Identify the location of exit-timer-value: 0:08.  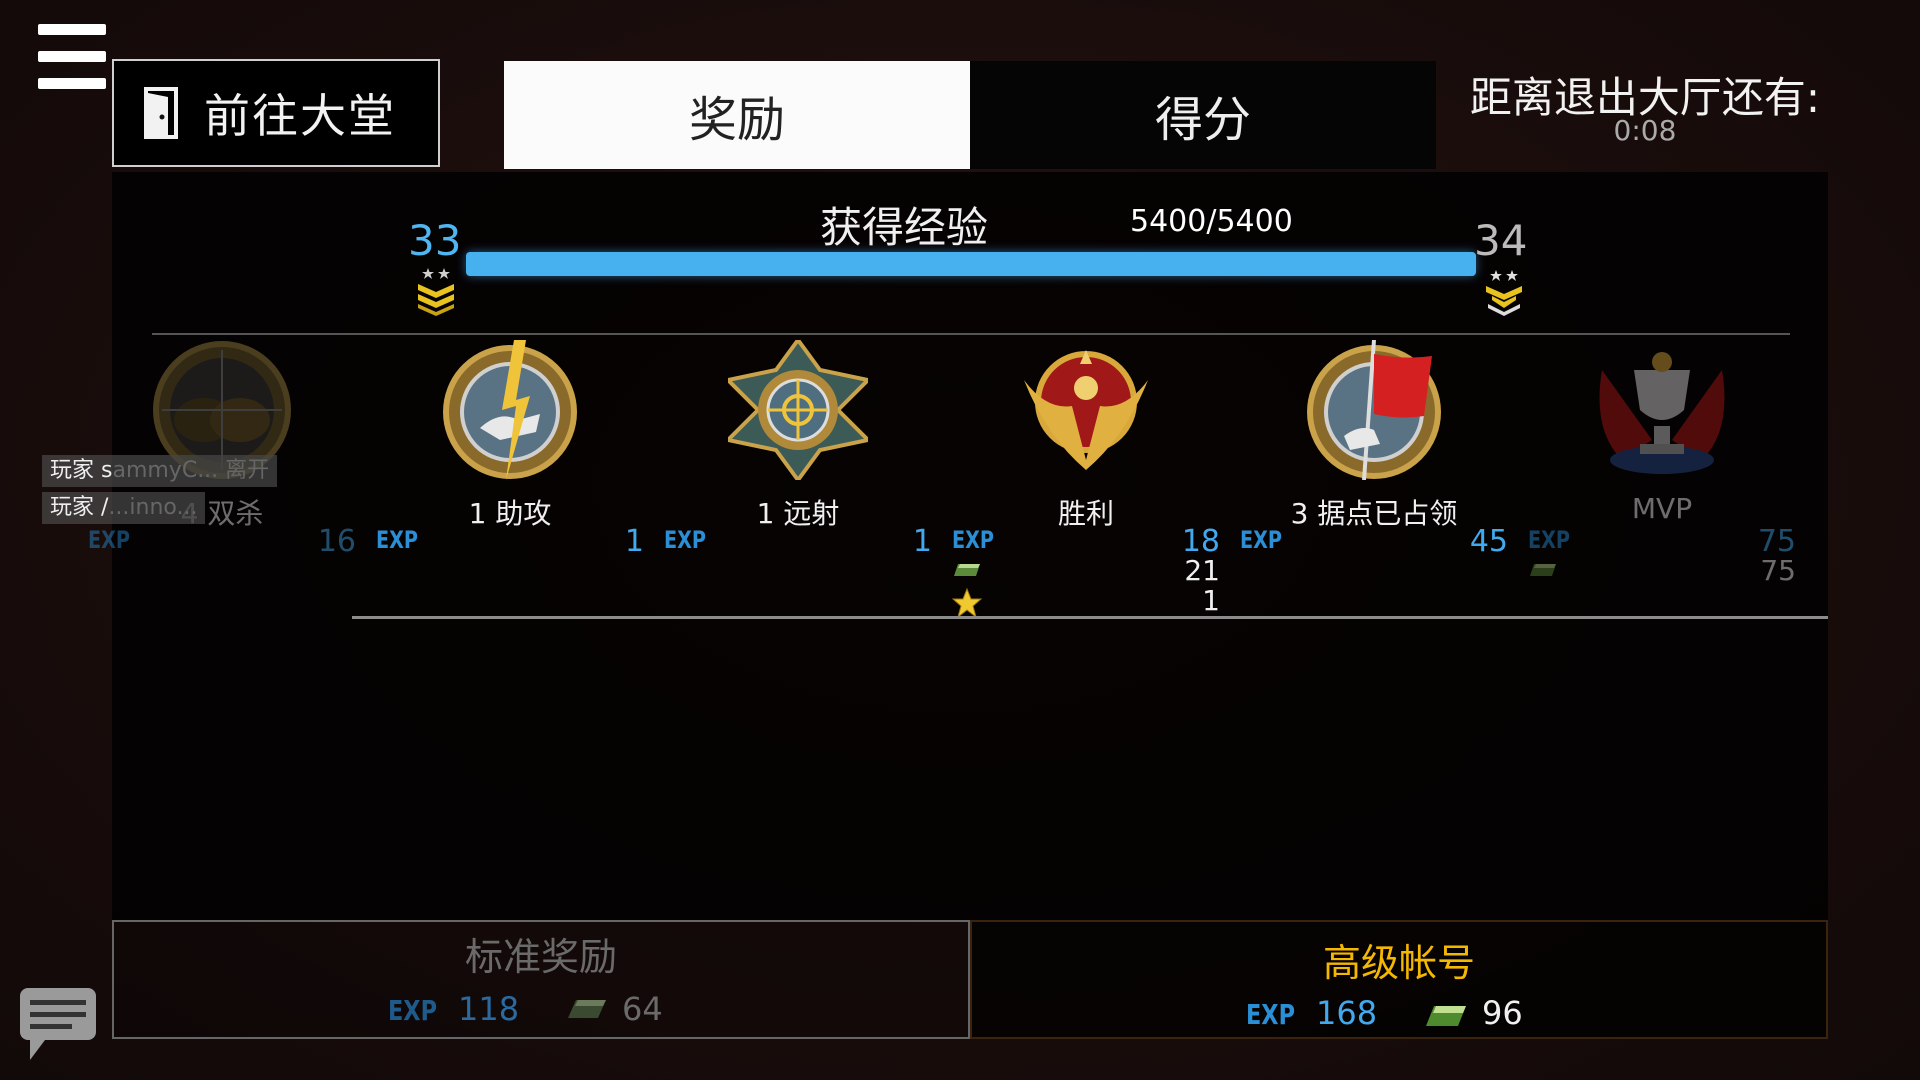
(1645, 130).